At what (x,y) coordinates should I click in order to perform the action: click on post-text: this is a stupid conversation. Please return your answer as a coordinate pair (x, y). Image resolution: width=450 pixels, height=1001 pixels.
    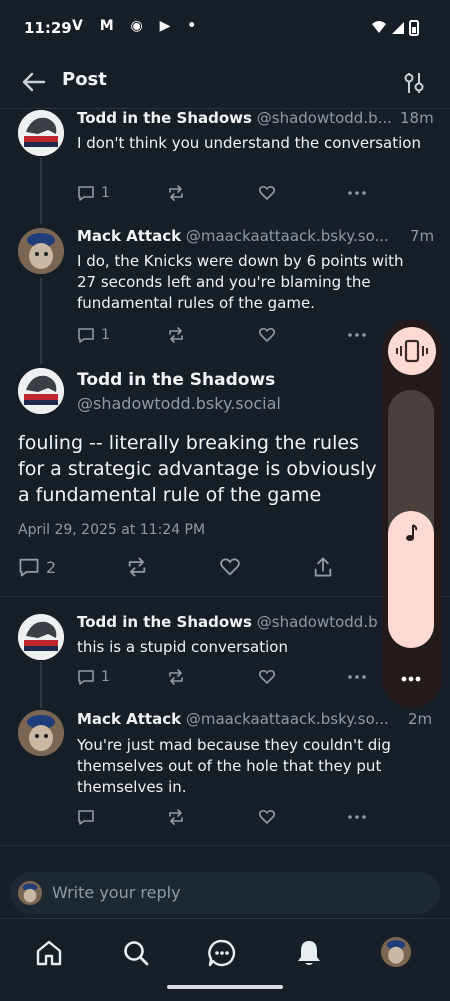
    Looking at the image, I should click on (182, 647).